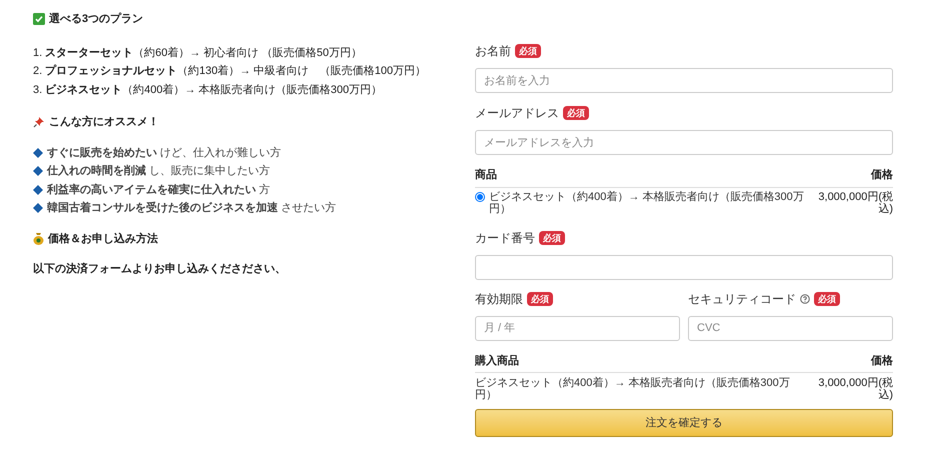 Image resolution: width=930 pixels, height=467 pixels. Describe the element at coordinates (790, 328) in the screenshot. I see `cvc-field: CVC` at that location.